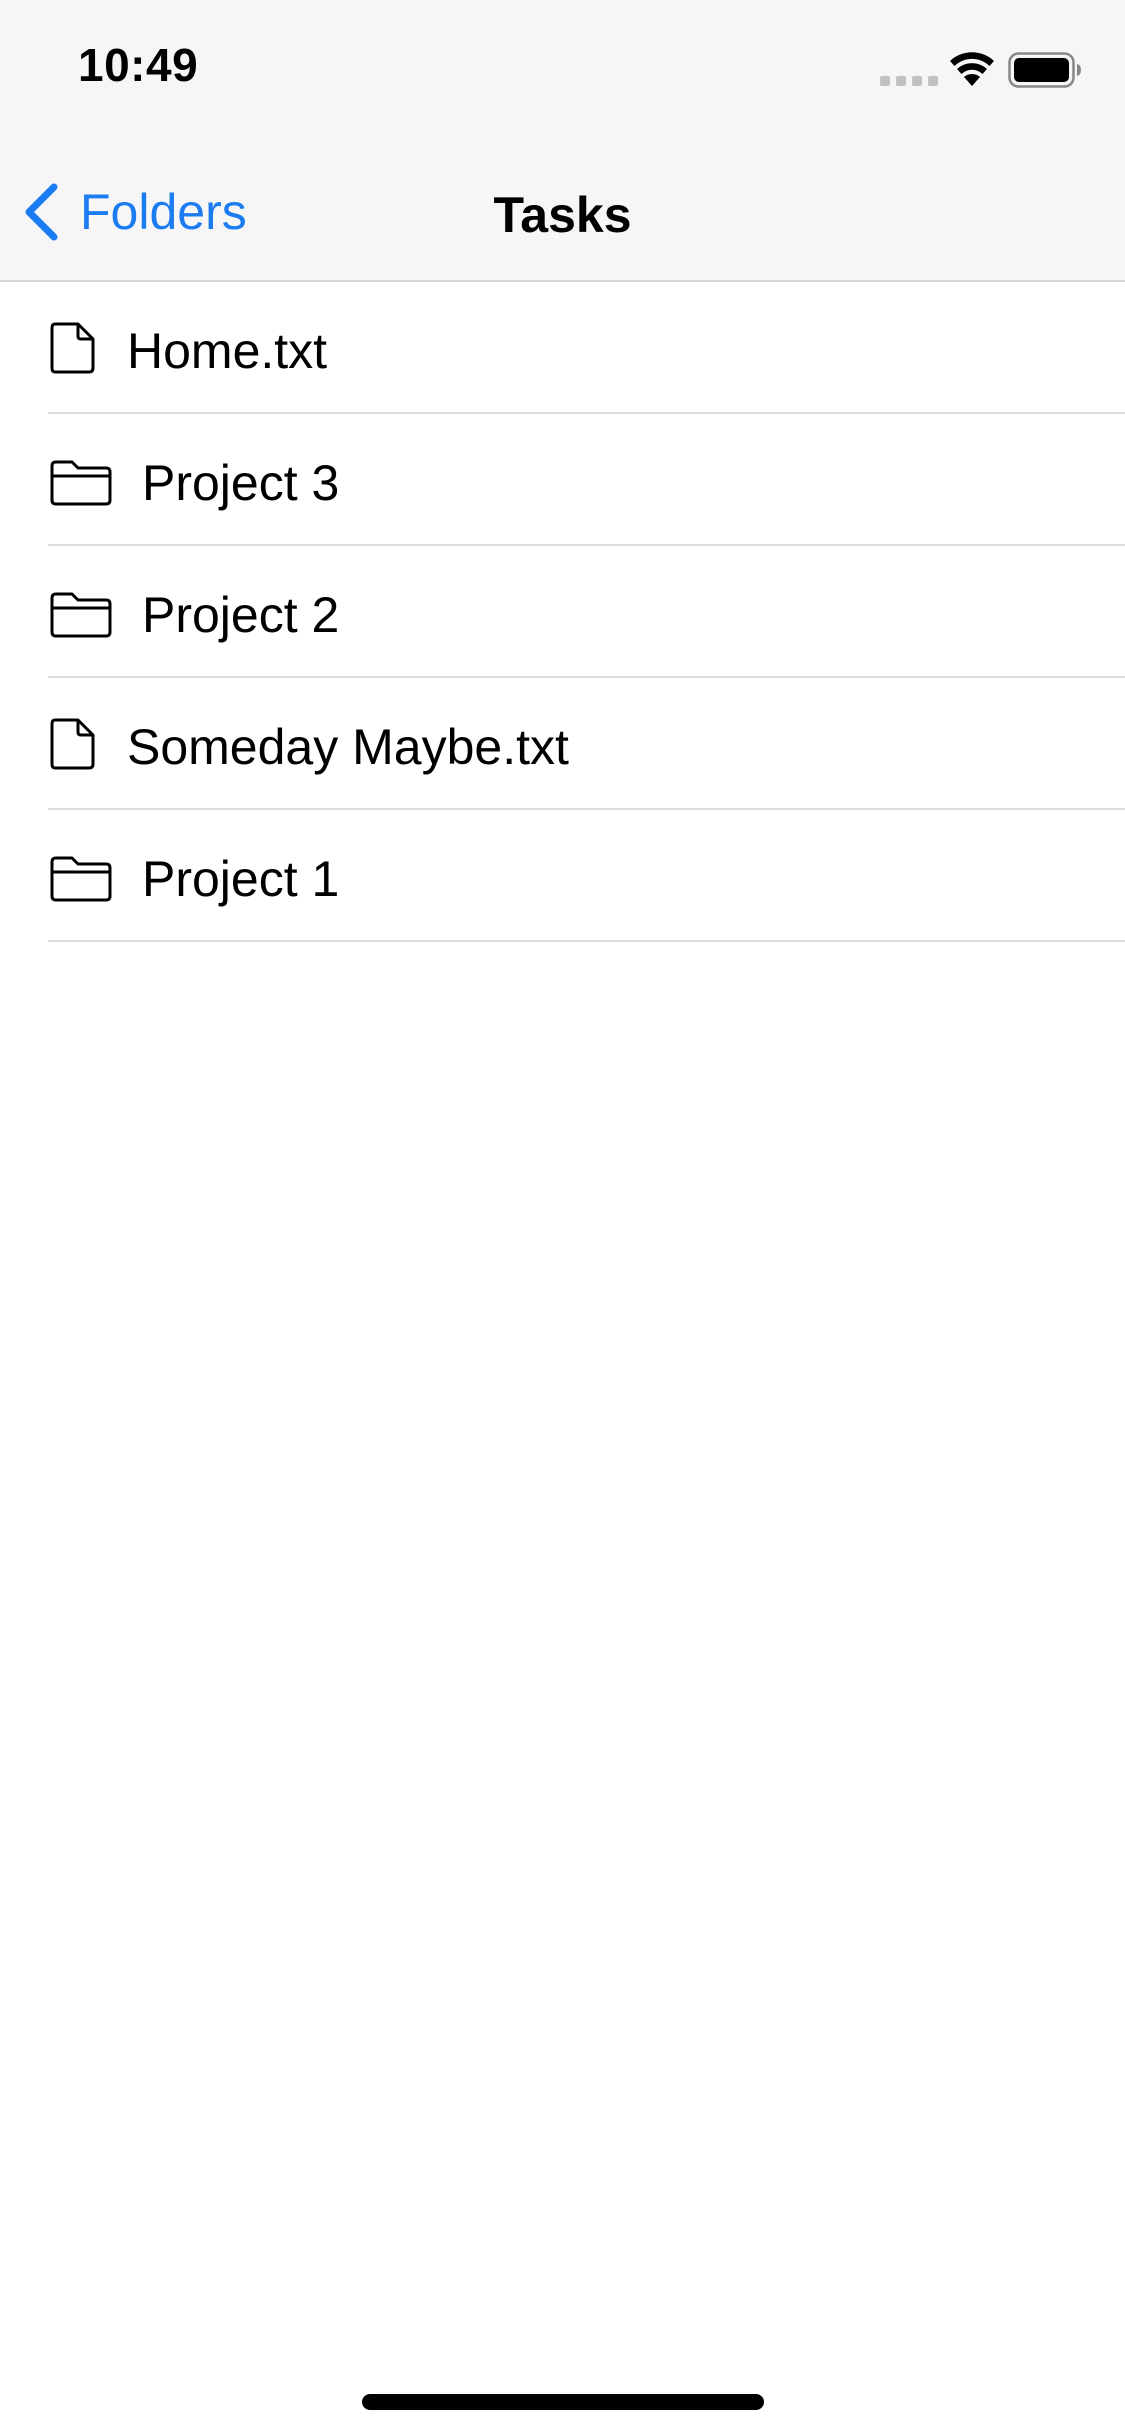 The height and width of the screenshot is (2436, 1125). I want to click on list-item: Project 2, so click(562, 612).